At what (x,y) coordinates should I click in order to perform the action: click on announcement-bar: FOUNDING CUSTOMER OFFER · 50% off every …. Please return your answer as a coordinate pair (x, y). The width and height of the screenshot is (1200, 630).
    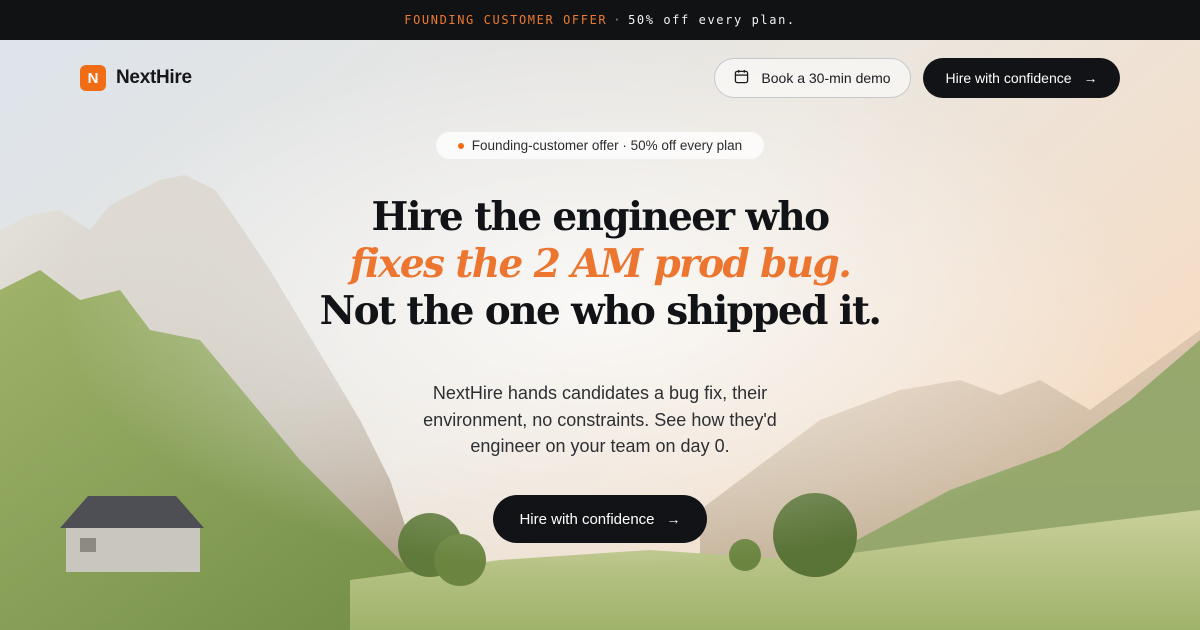
    Looking at the image, I should click on (600, 20).